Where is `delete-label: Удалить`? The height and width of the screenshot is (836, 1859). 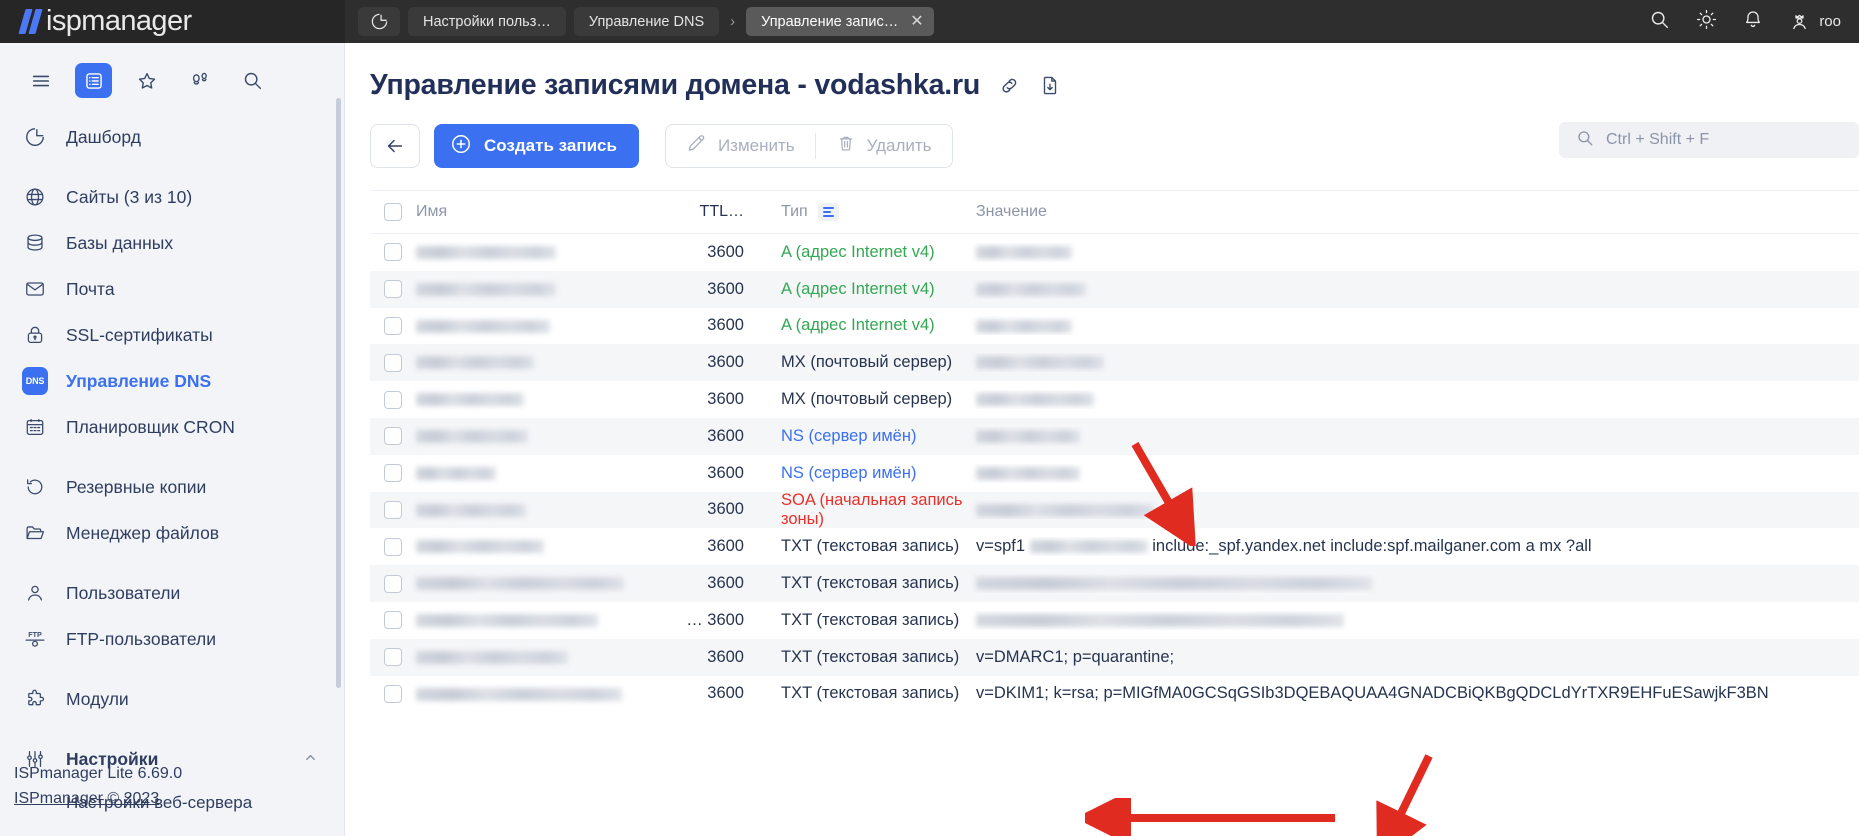
delete-label: Удалить is located at coordinates (899, 145).